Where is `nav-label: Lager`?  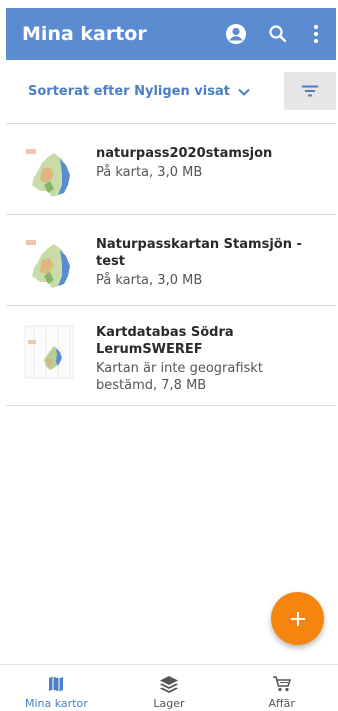
nav-label: Lager is located at coordinates (169, 703).